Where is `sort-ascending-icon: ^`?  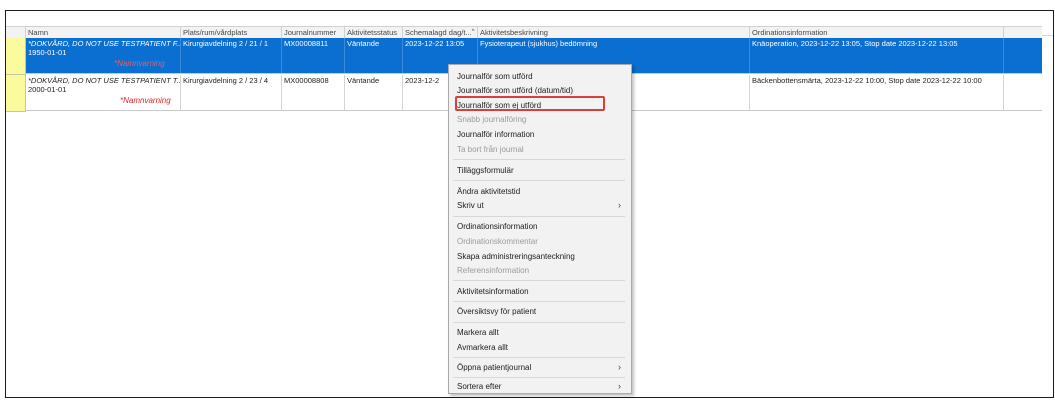 sort-ascending-icon: ^ is located at coordinates (473, 32).